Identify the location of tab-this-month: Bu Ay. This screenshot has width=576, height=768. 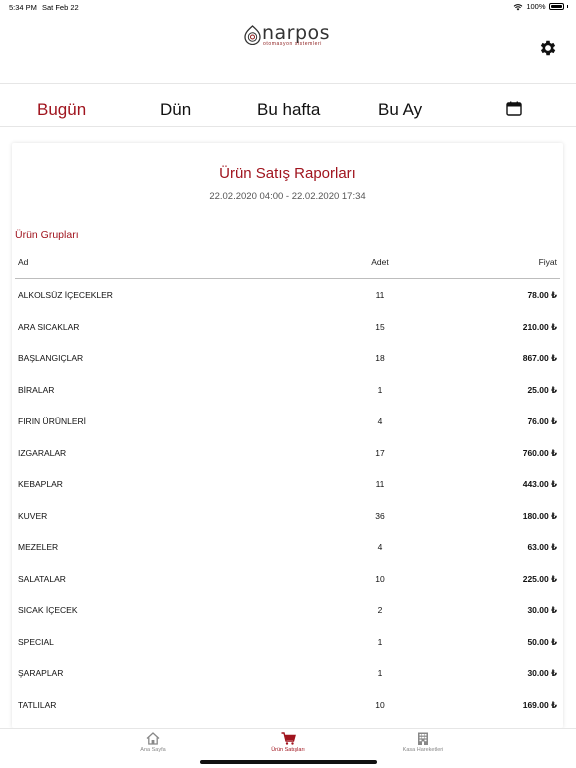
(400, 110).